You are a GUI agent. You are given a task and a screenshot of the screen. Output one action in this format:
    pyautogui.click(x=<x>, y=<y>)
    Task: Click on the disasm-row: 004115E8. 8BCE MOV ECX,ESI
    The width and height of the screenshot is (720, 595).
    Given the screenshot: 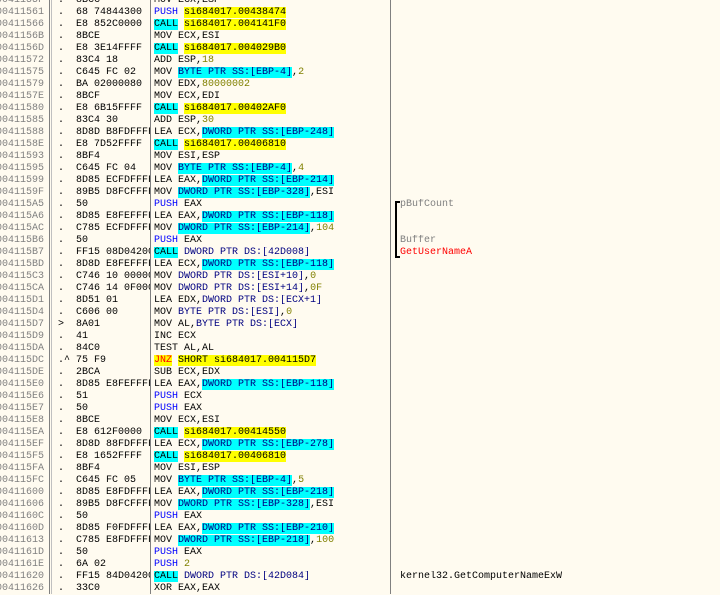 What is the action you would take?
    pyautogui.click(x=360, y=421)
    